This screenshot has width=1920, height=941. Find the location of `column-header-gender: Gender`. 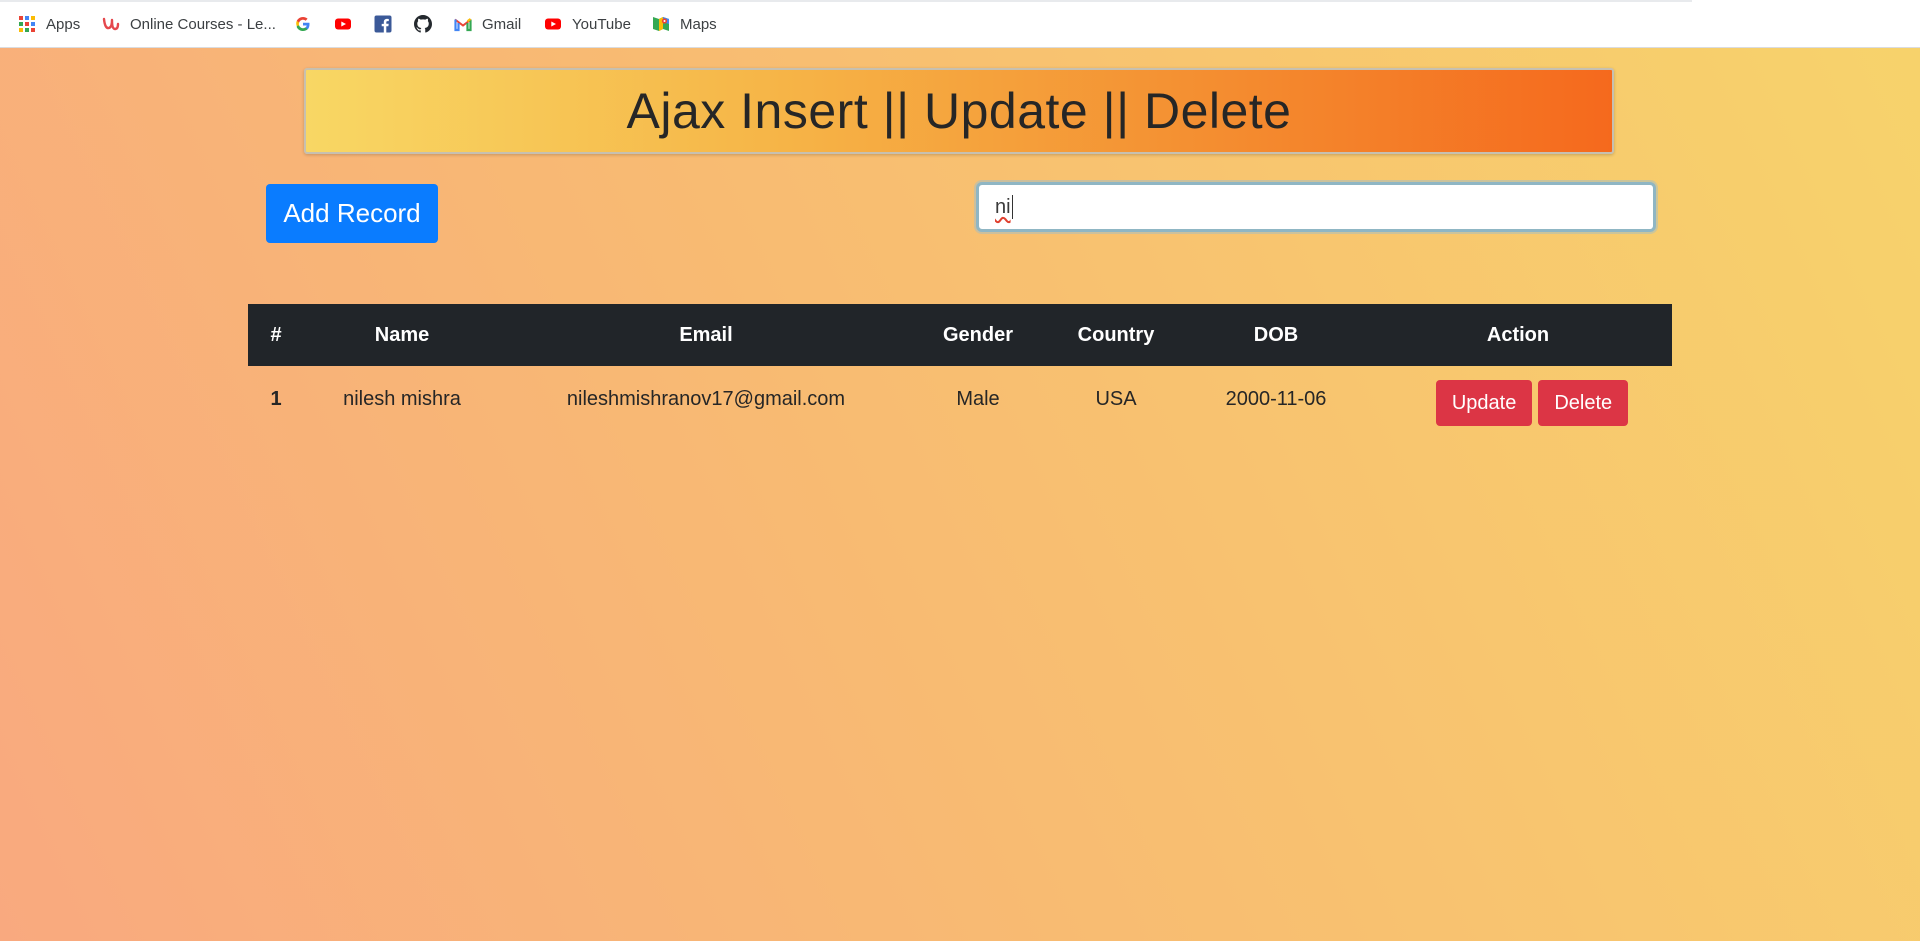

column-header-gender: Gender is located at coordinates (978, 334).